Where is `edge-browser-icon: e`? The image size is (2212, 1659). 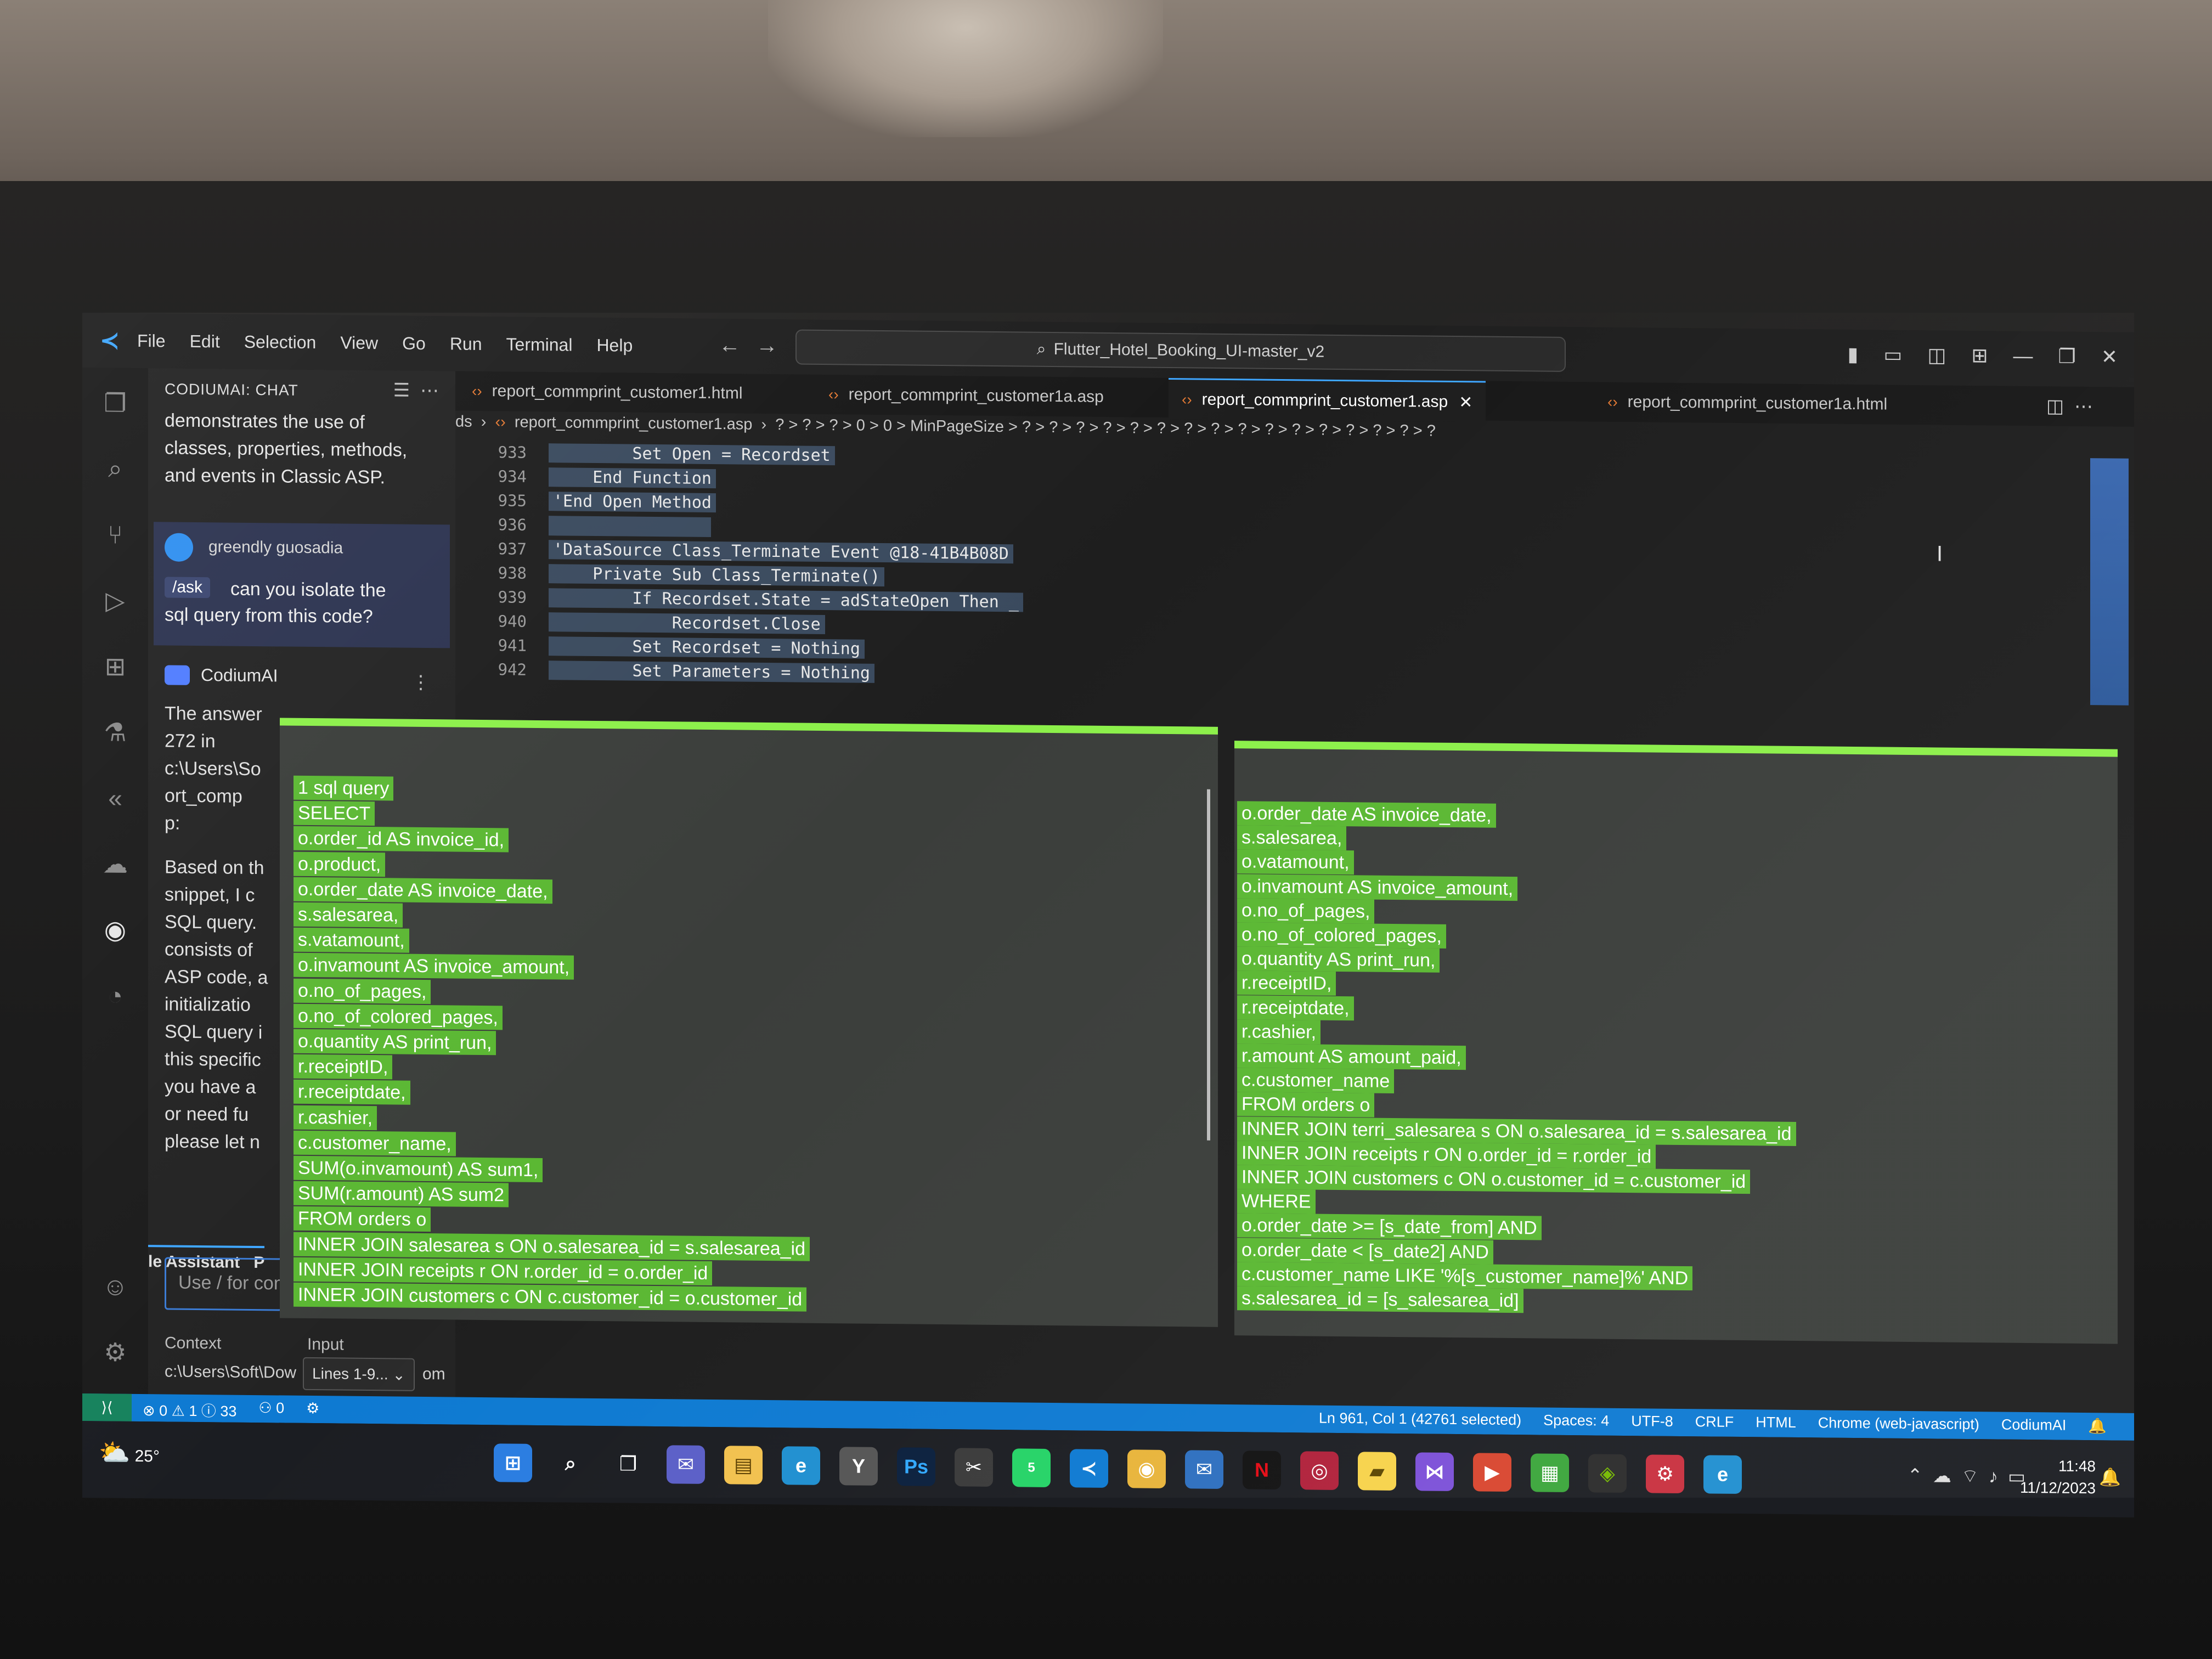
edge-browser-icon: e is located at coordinates (801, 1465).